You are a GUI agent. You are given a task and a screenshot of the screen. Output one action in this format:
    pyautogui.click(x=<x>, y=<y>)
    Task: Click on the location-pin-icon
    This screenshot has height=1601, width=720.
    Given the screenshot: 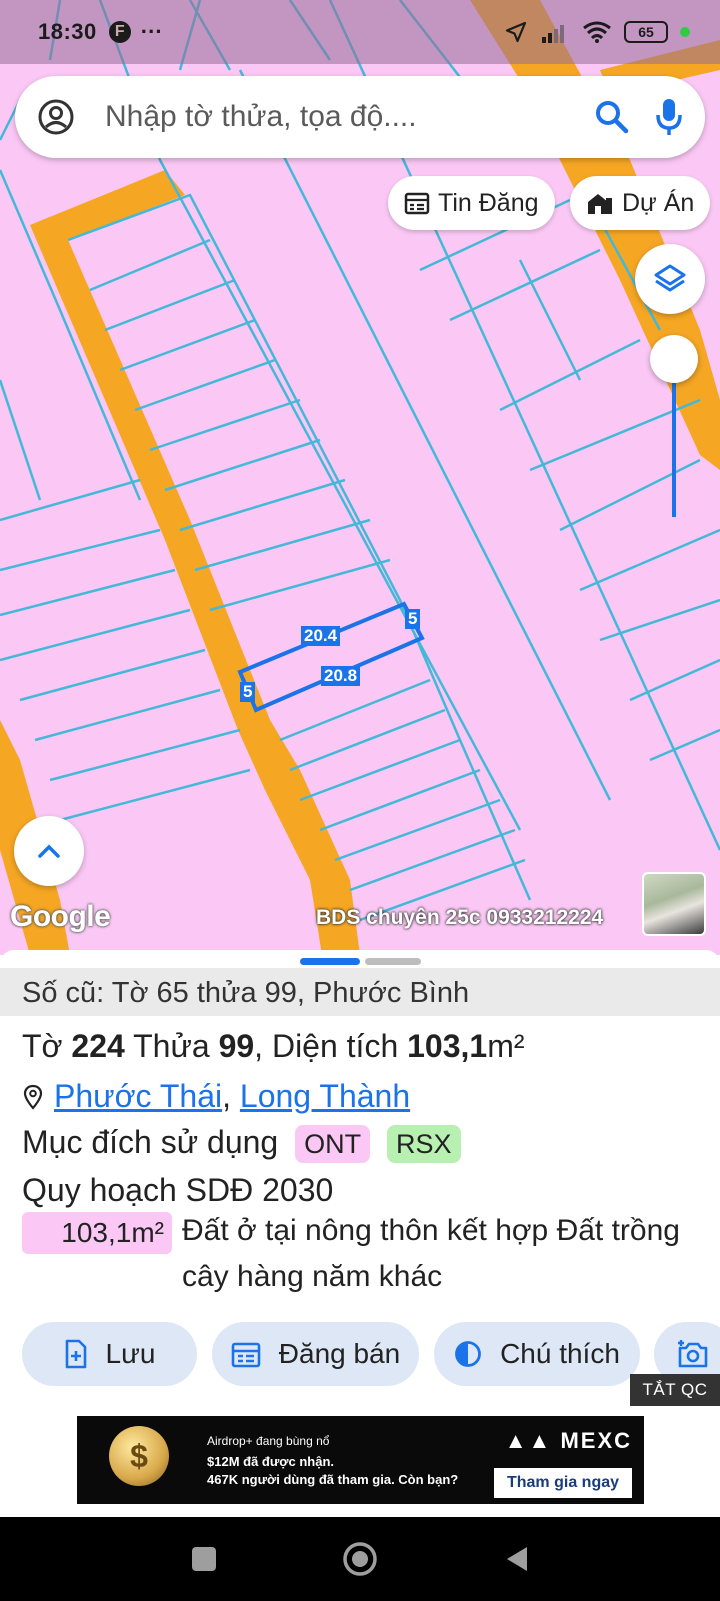 What is the action you would take?
    pyautogui.click(x=33, y=1097)
    